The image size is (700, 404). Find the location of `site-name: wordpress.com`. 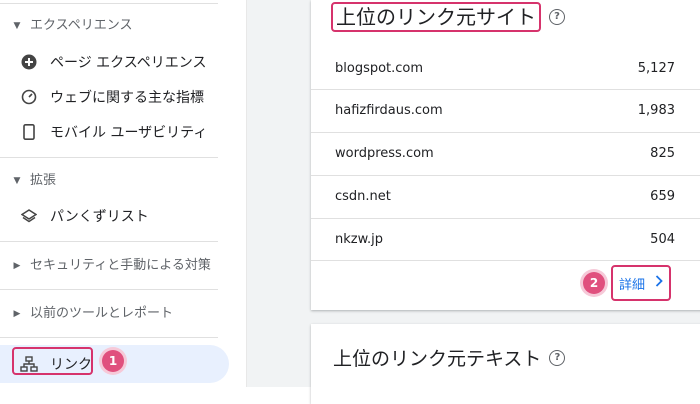

site-name: wordpress.com is located at coordinates (384, 153).